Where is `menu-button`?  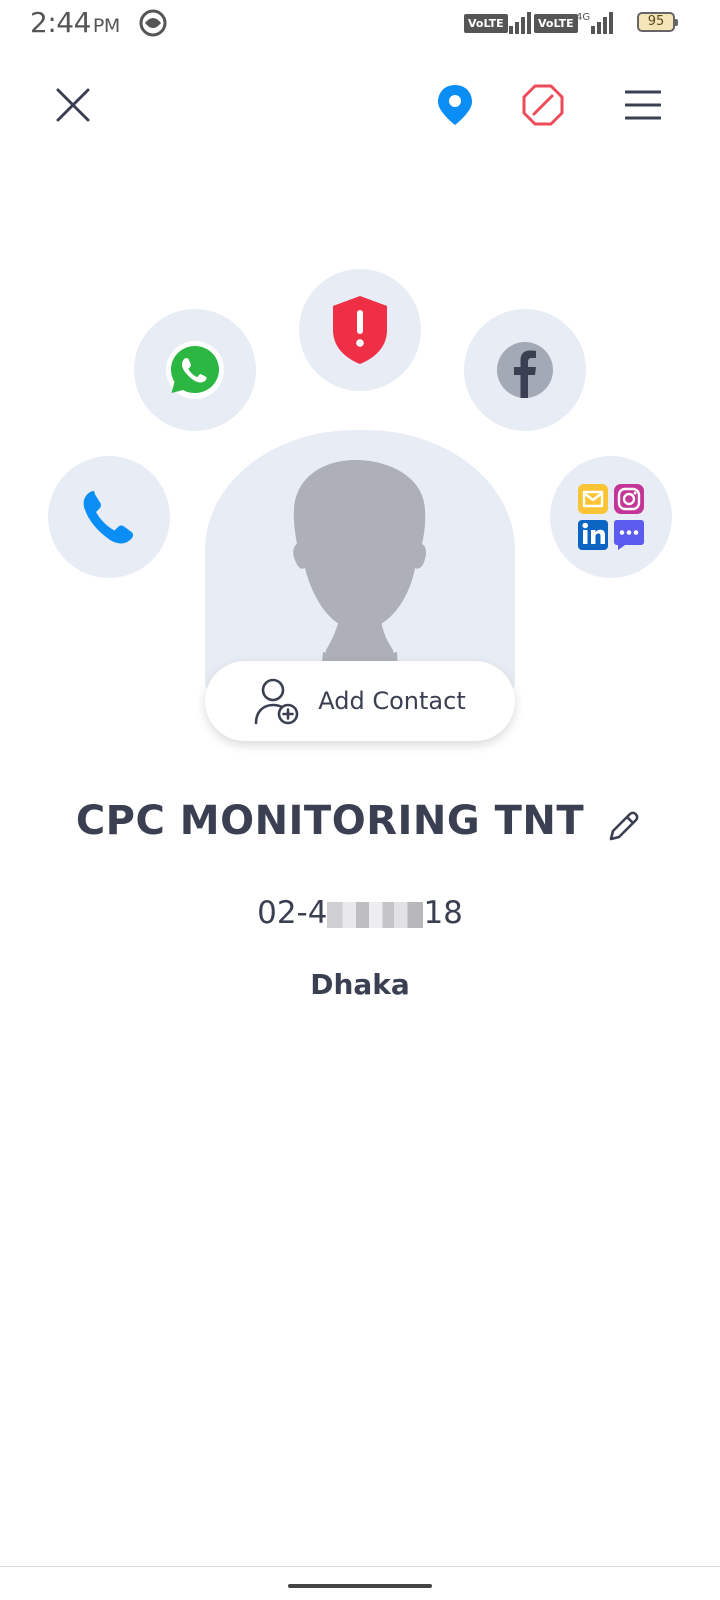 menu-button is located at coordinates (643, 105).